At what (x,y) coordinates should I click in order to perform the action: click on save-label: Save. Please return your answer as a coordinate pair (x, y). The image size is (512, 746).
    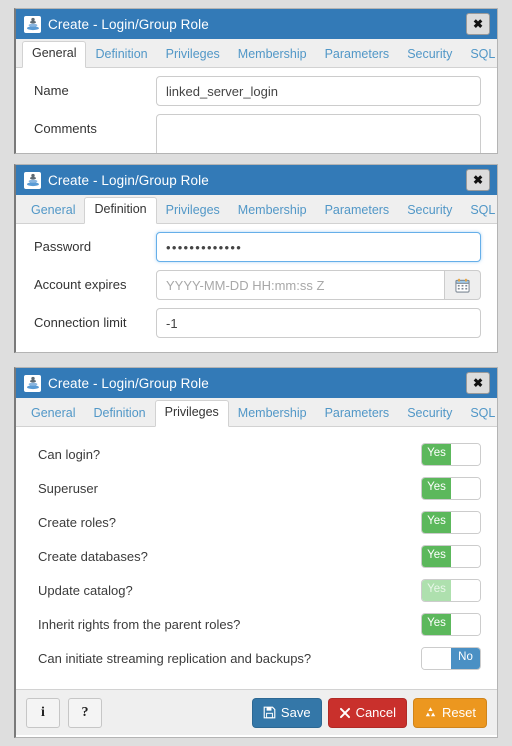
    Looking at the image, I should click on (295, 712).